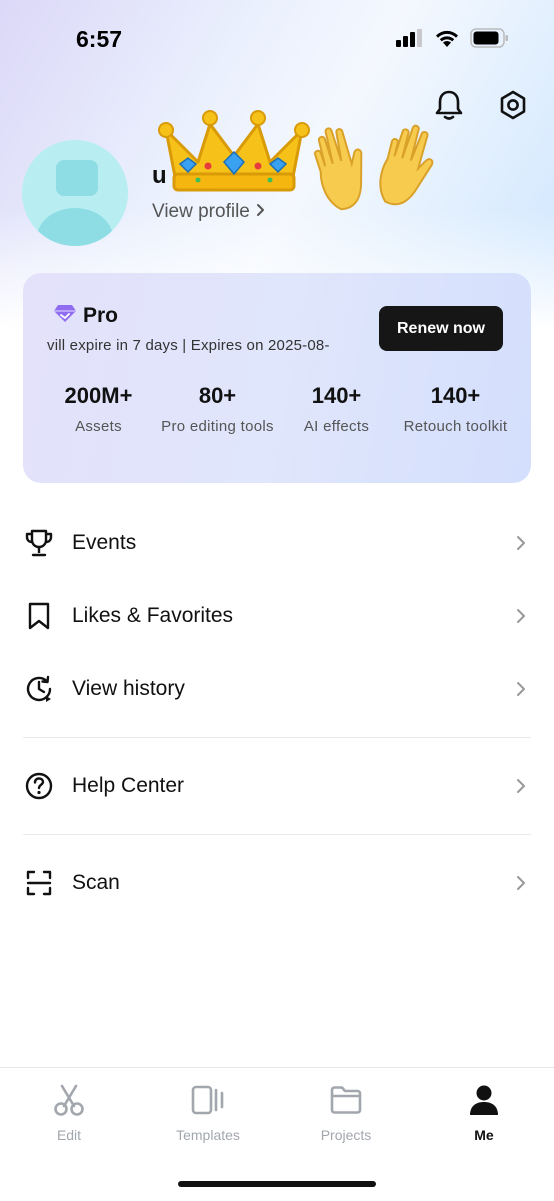 Image resolution: width=554 pixels, height=1201 pixels. Describe the element at coordinates (277, 543) in the screenshot. I see `menu-item-events: Events` at that location.